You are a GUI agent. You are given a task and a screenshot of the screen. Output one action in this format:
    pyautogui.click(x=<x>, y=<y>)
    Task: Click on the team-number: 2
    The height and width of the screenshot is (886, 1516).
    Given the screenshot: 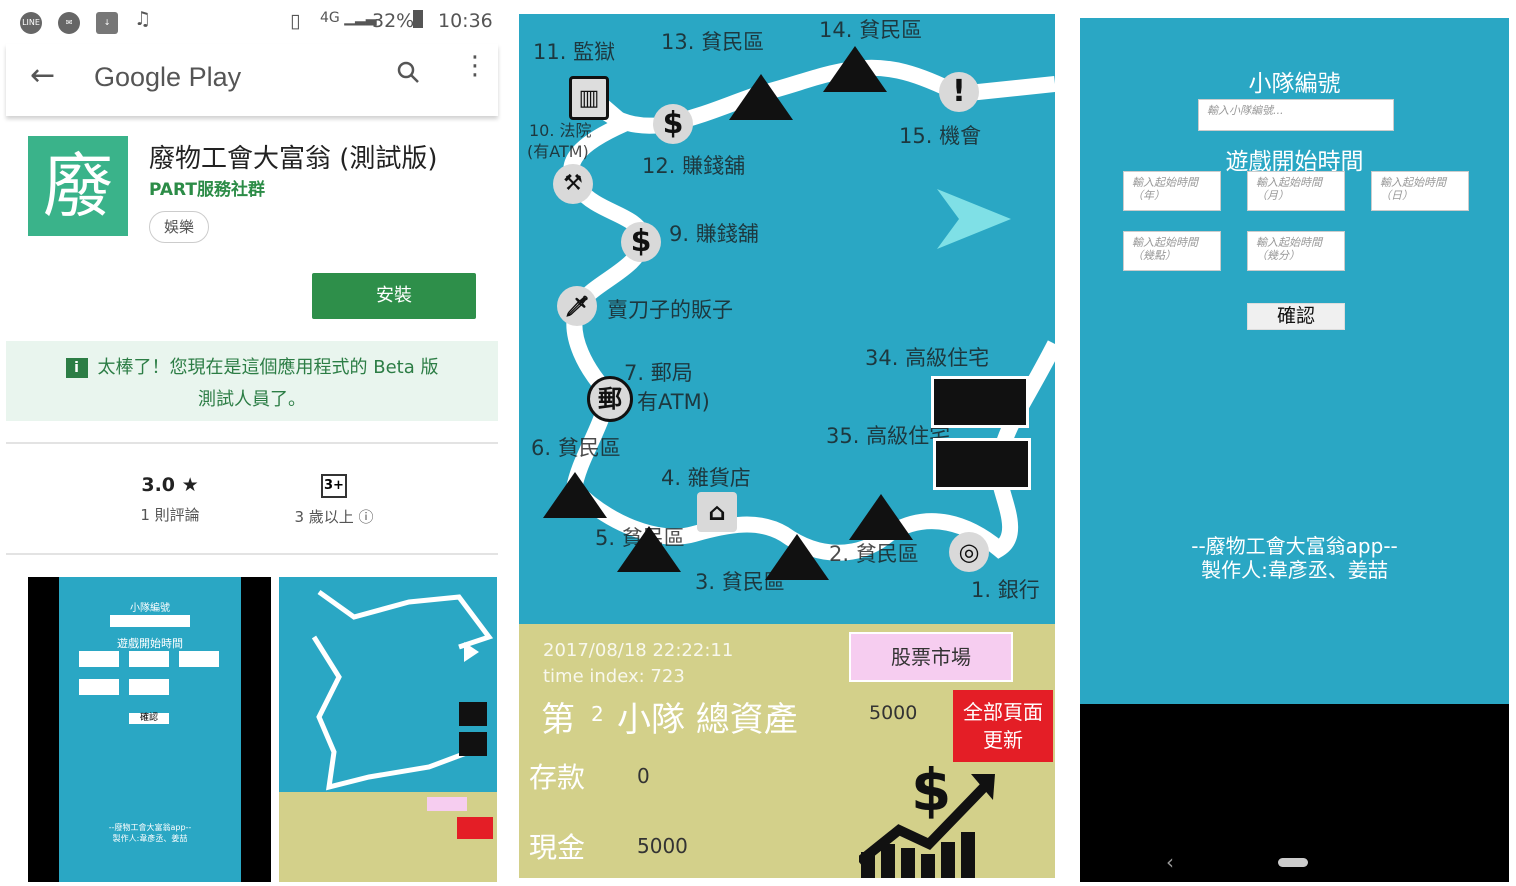 What is the action you would take?
    pyautogui.click(x=597, y=714)
    